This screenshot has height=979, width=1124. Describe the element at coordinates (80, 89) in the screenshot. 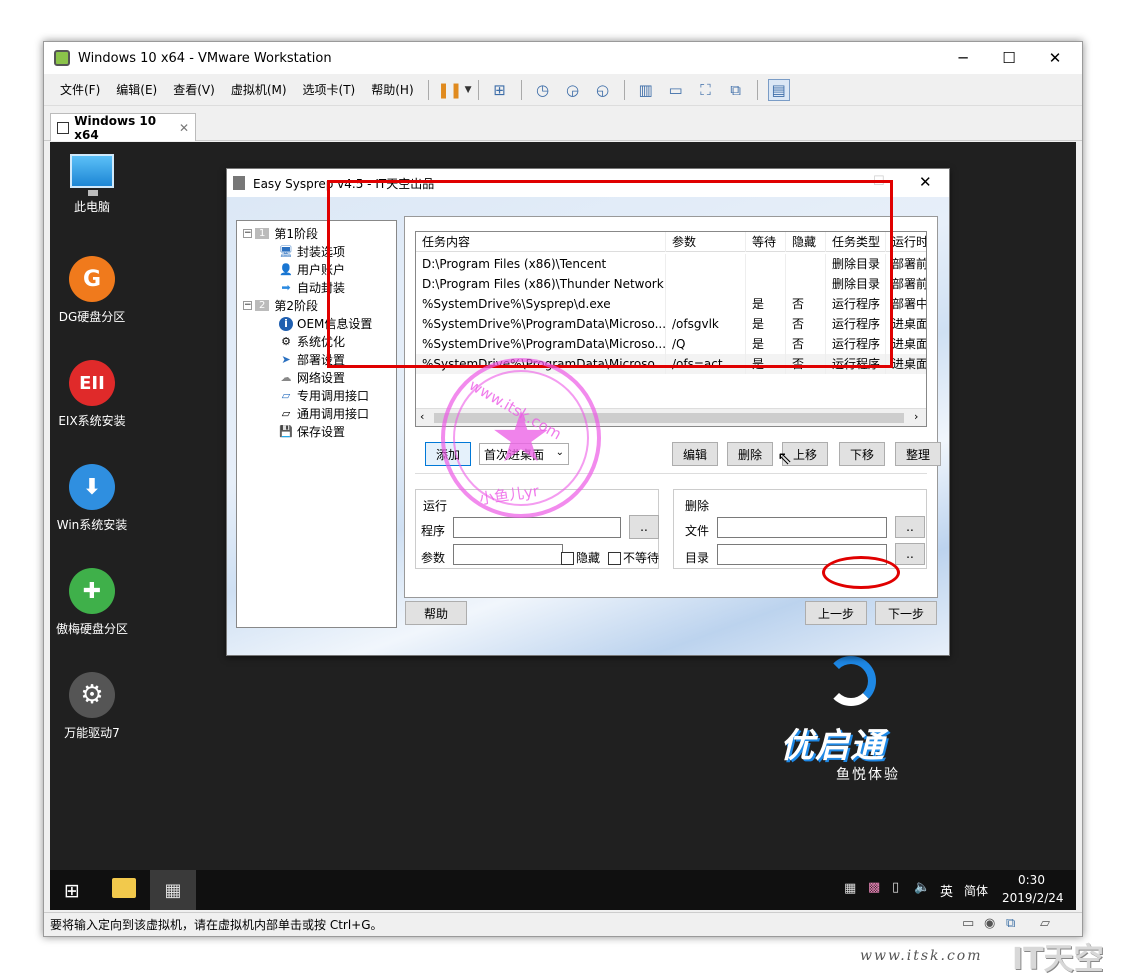

I see `menu-file: 文件(F)` at that location.